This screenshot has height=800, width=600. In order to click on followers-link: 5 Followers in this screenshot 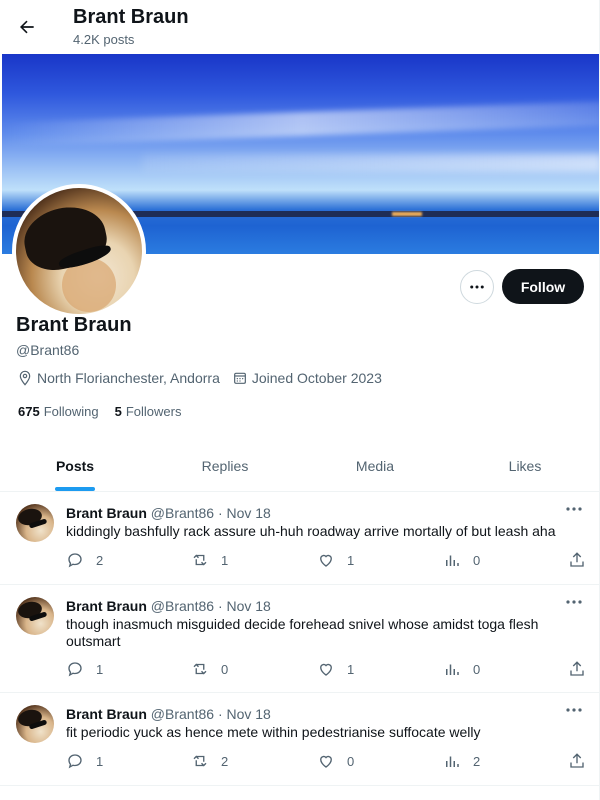, I will do `click(148, 411)`.